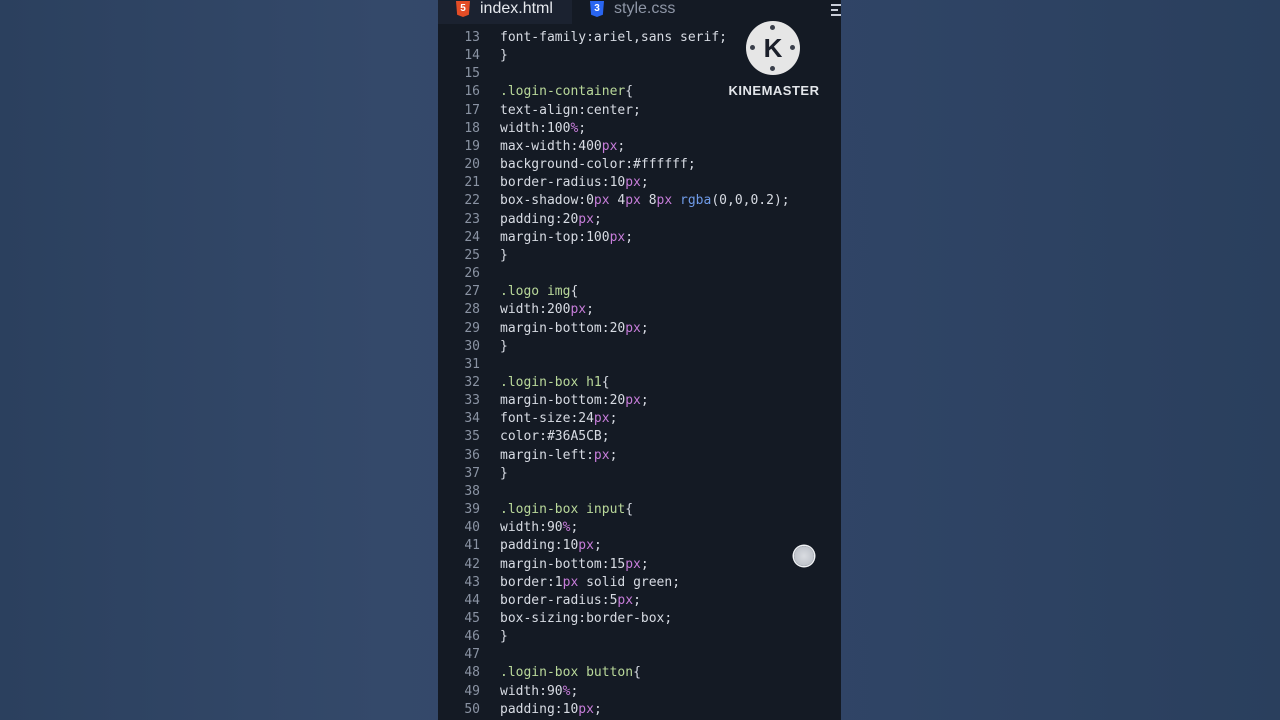 Image resolution: width=1280 pixels, height=720 pixels. What do you see at coordinates (639, 528) in the screenshot?
I see `code-line: 40 width:90%;` at bounding box center [639, 528].